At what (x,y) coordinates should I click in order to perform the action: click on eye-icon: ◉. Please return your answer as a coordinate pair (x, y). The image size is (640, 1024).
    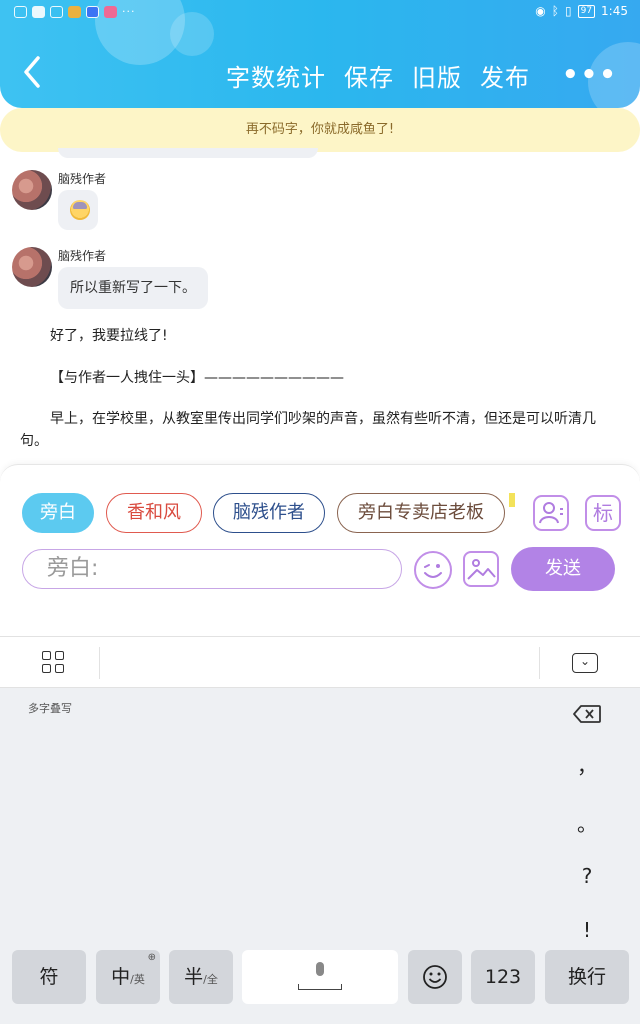
    Looking at the image, I should click on (540, 11).